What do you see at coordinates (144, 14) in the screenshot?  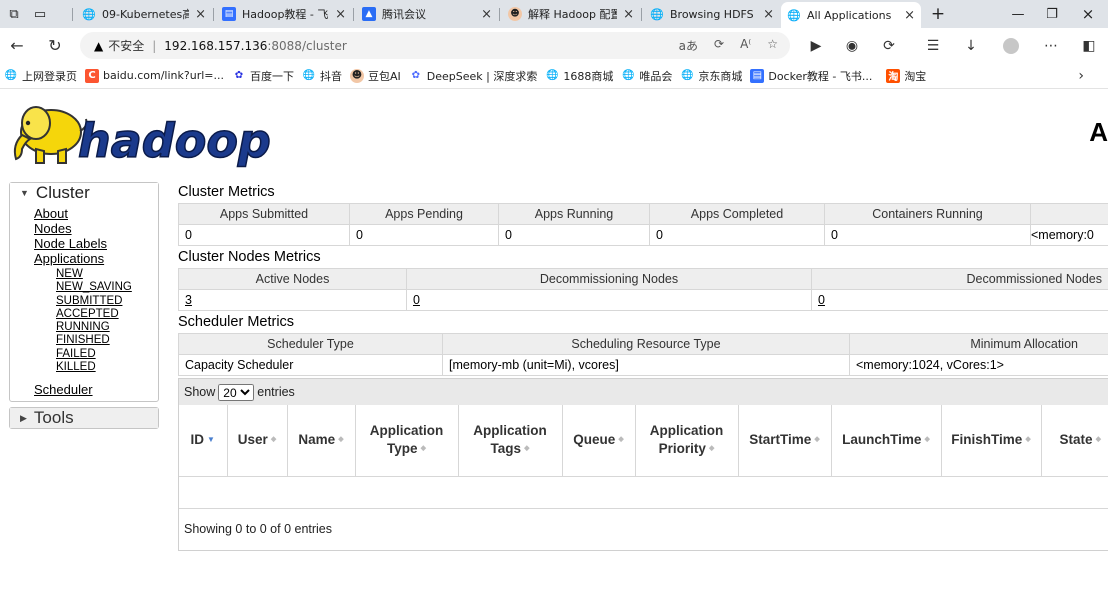 I see `browser-tab-kubernetes: 🌐 09-Kubernetes高级 ×` at bounding box center [144, 14].